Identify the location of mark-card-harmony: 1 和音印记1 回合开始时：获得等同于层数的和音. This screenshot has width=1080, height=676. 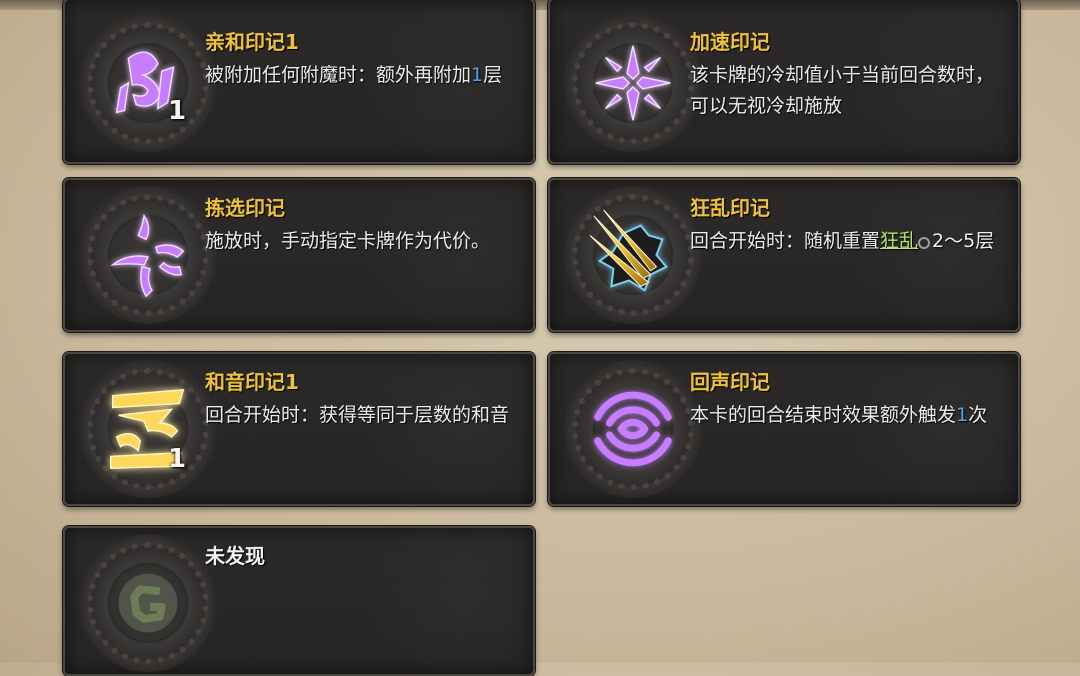
(299, 429).